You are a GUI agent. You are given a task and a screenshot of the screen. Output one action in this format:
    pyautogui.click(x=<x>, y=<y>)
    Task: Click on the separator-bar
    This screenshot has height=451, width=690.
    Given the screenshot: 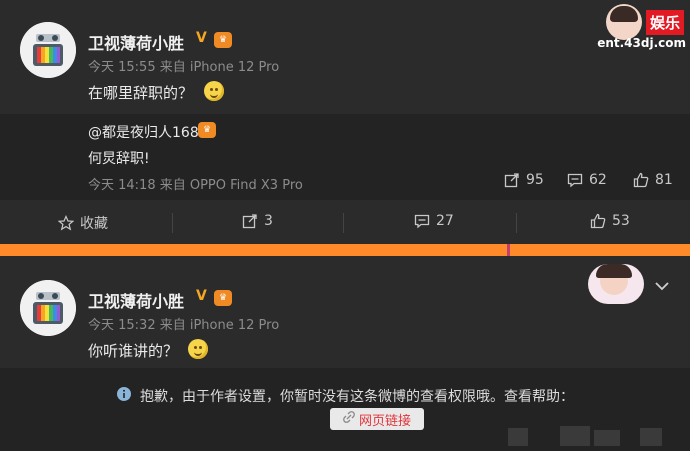 What is the action you would take?
    pyautogui.click(x=345, y=250)
    